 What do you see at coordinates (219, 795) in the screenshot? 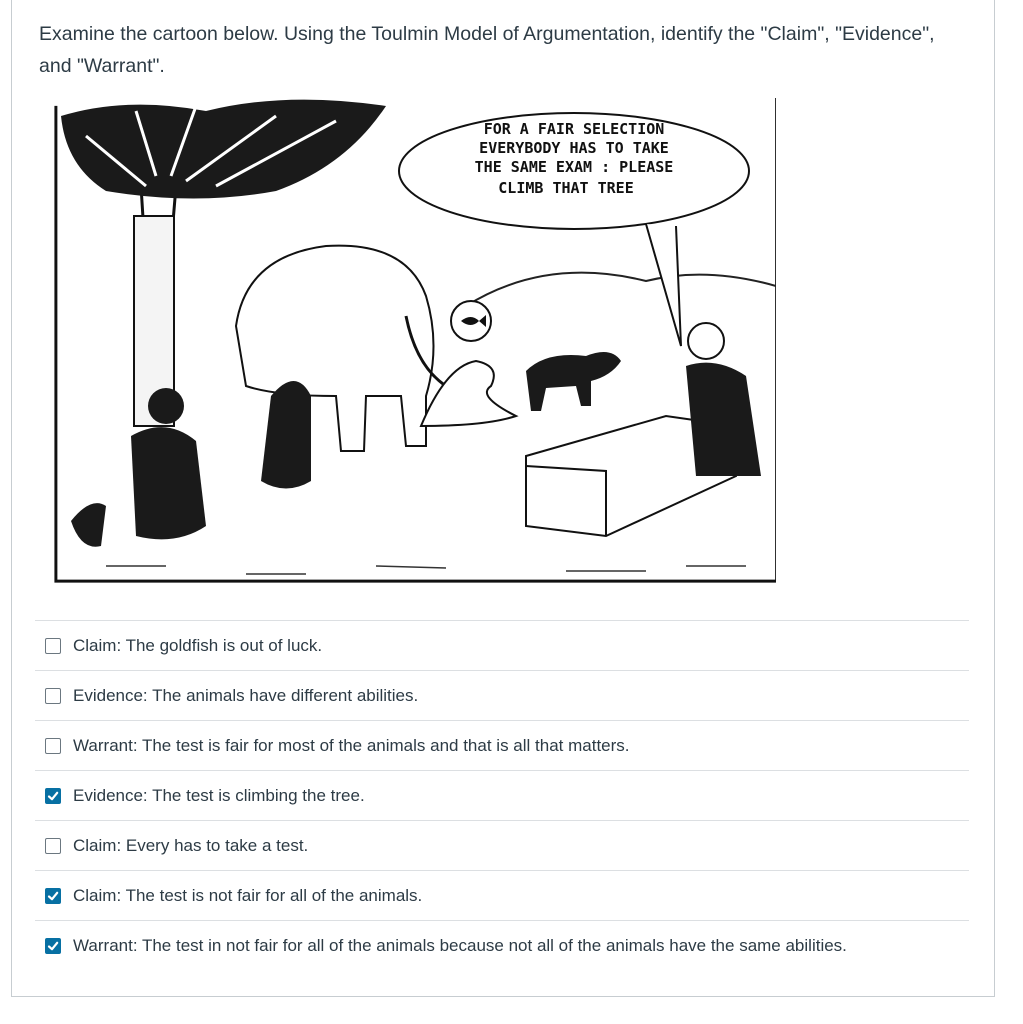
I see `answer-label: Evidence: The test is climbing the tree.` at bounding box center [219, 795].